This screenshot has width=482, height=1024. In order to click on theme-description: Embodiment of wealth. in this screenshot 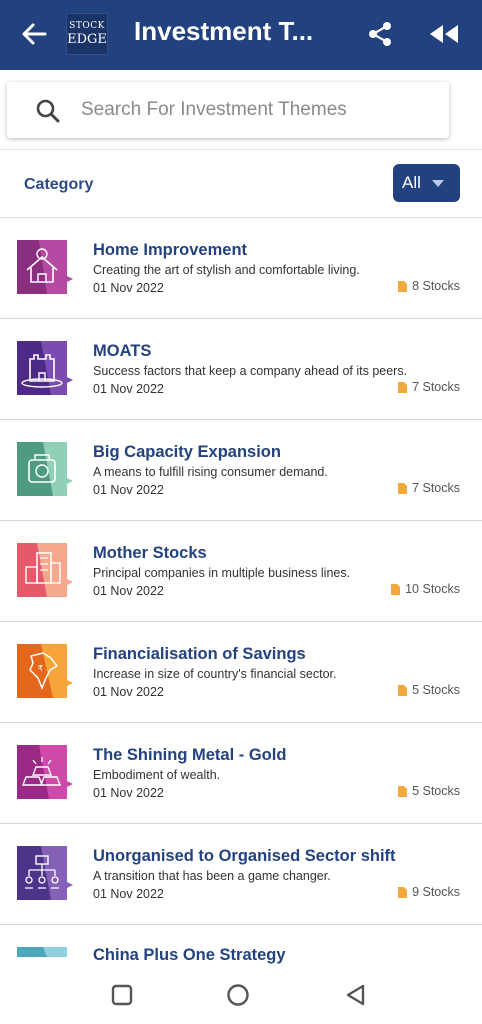, I will do `click(157, 775)`.